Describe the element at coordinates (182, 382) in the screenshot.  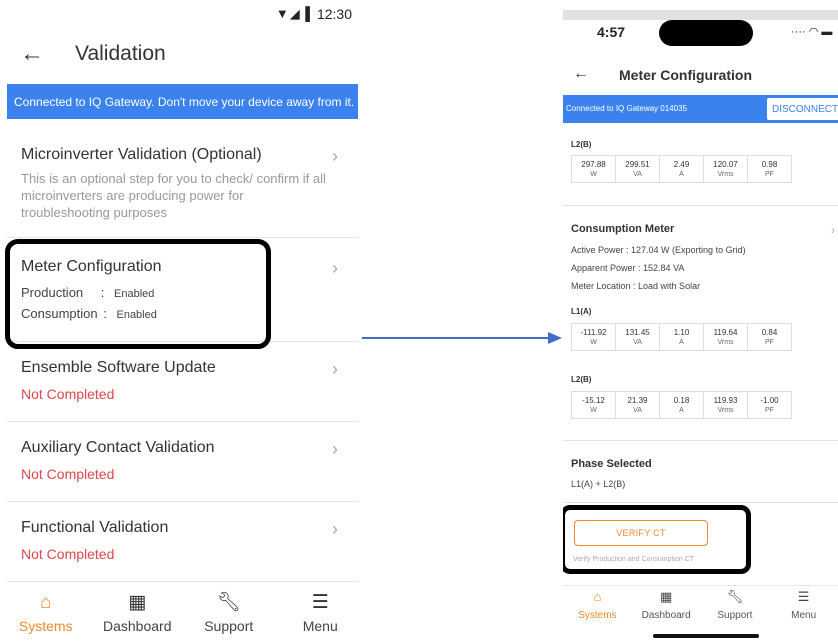
I see `section-ensemble-software-update: Ensemble Software Update › Not Completed` at that location.